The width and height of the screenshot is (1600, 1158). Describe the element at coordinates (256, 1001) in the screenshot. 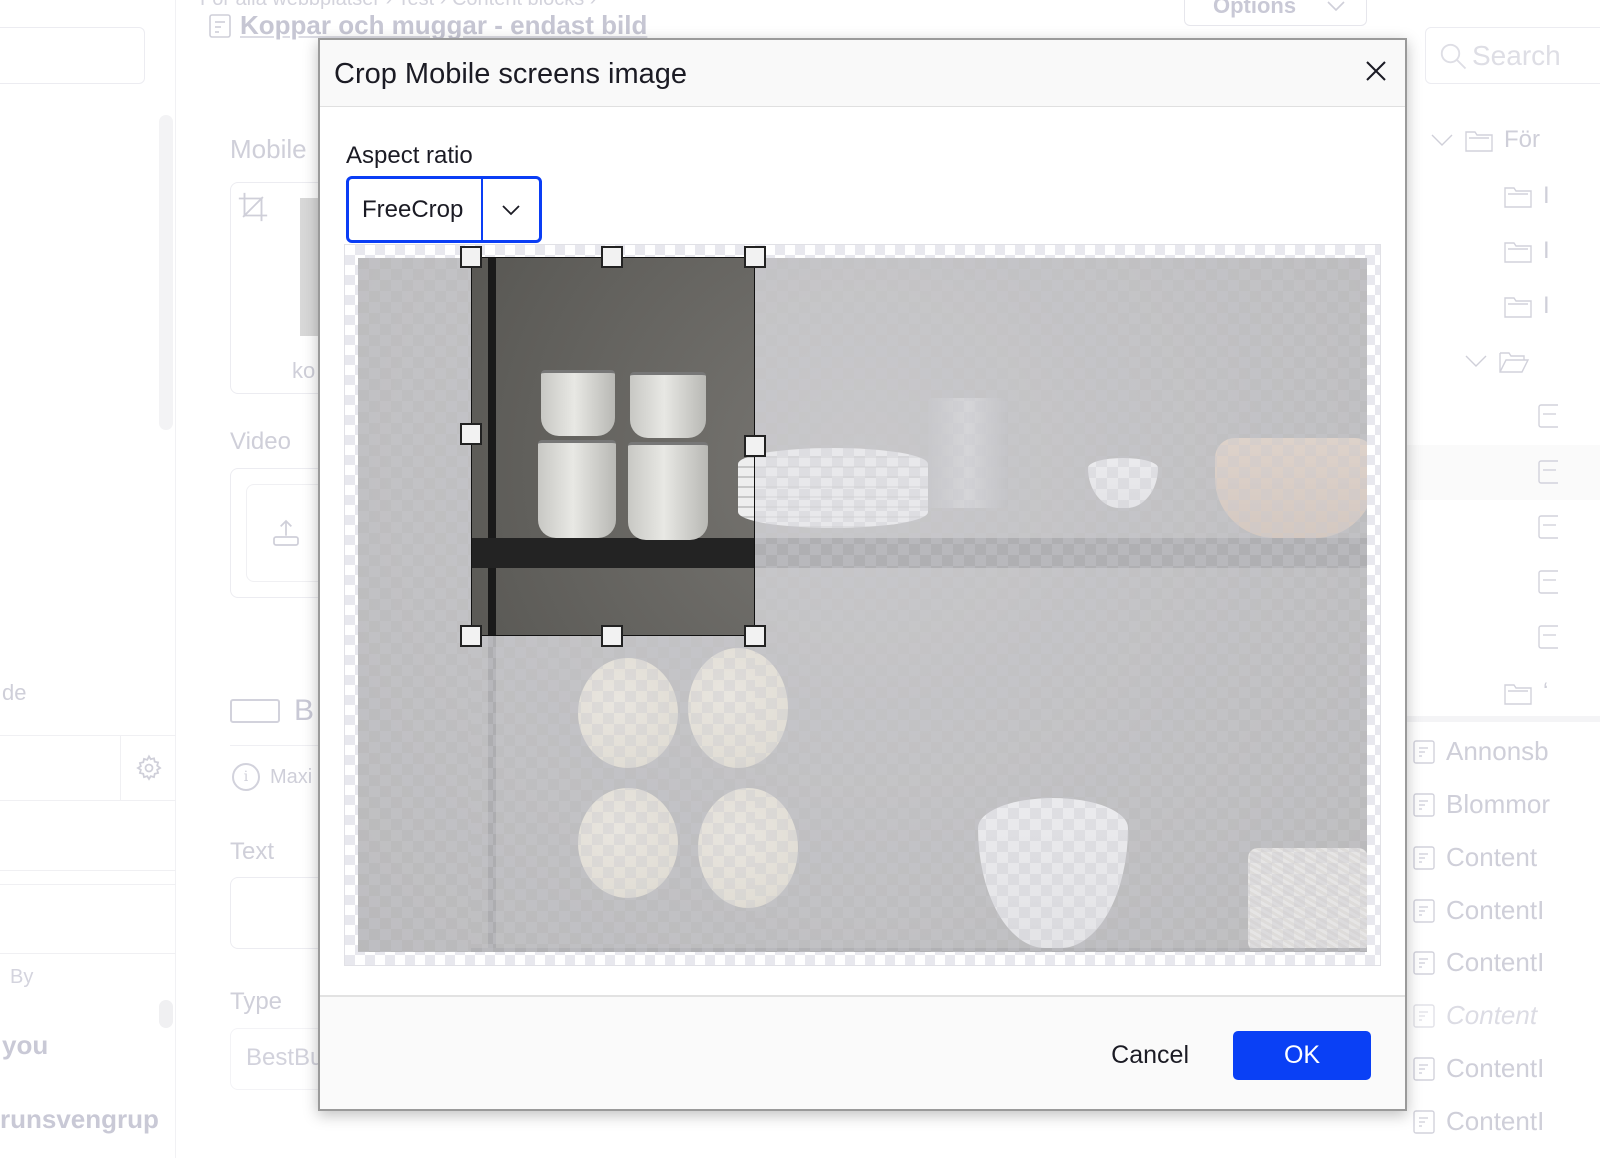

I see `type-label: Type` at that location.